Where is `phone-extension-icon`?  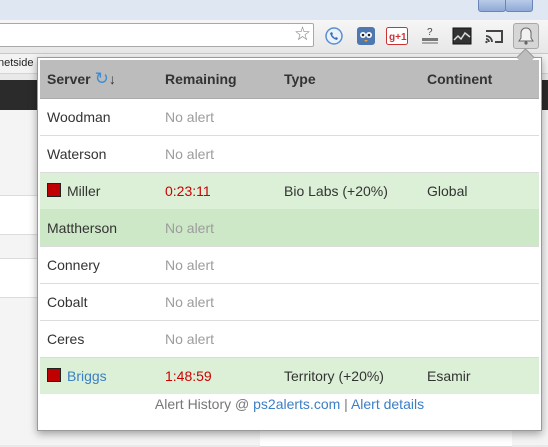
phone-extension-icon is located at coordinates (334, 36).